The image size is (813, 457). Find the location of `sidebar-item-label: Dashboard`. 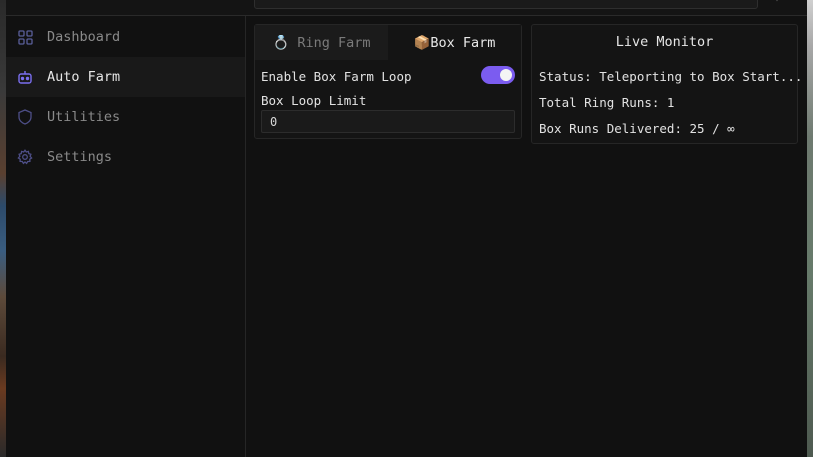

sidebar-item-label: Dashboard is located at coordinates (84, 37).